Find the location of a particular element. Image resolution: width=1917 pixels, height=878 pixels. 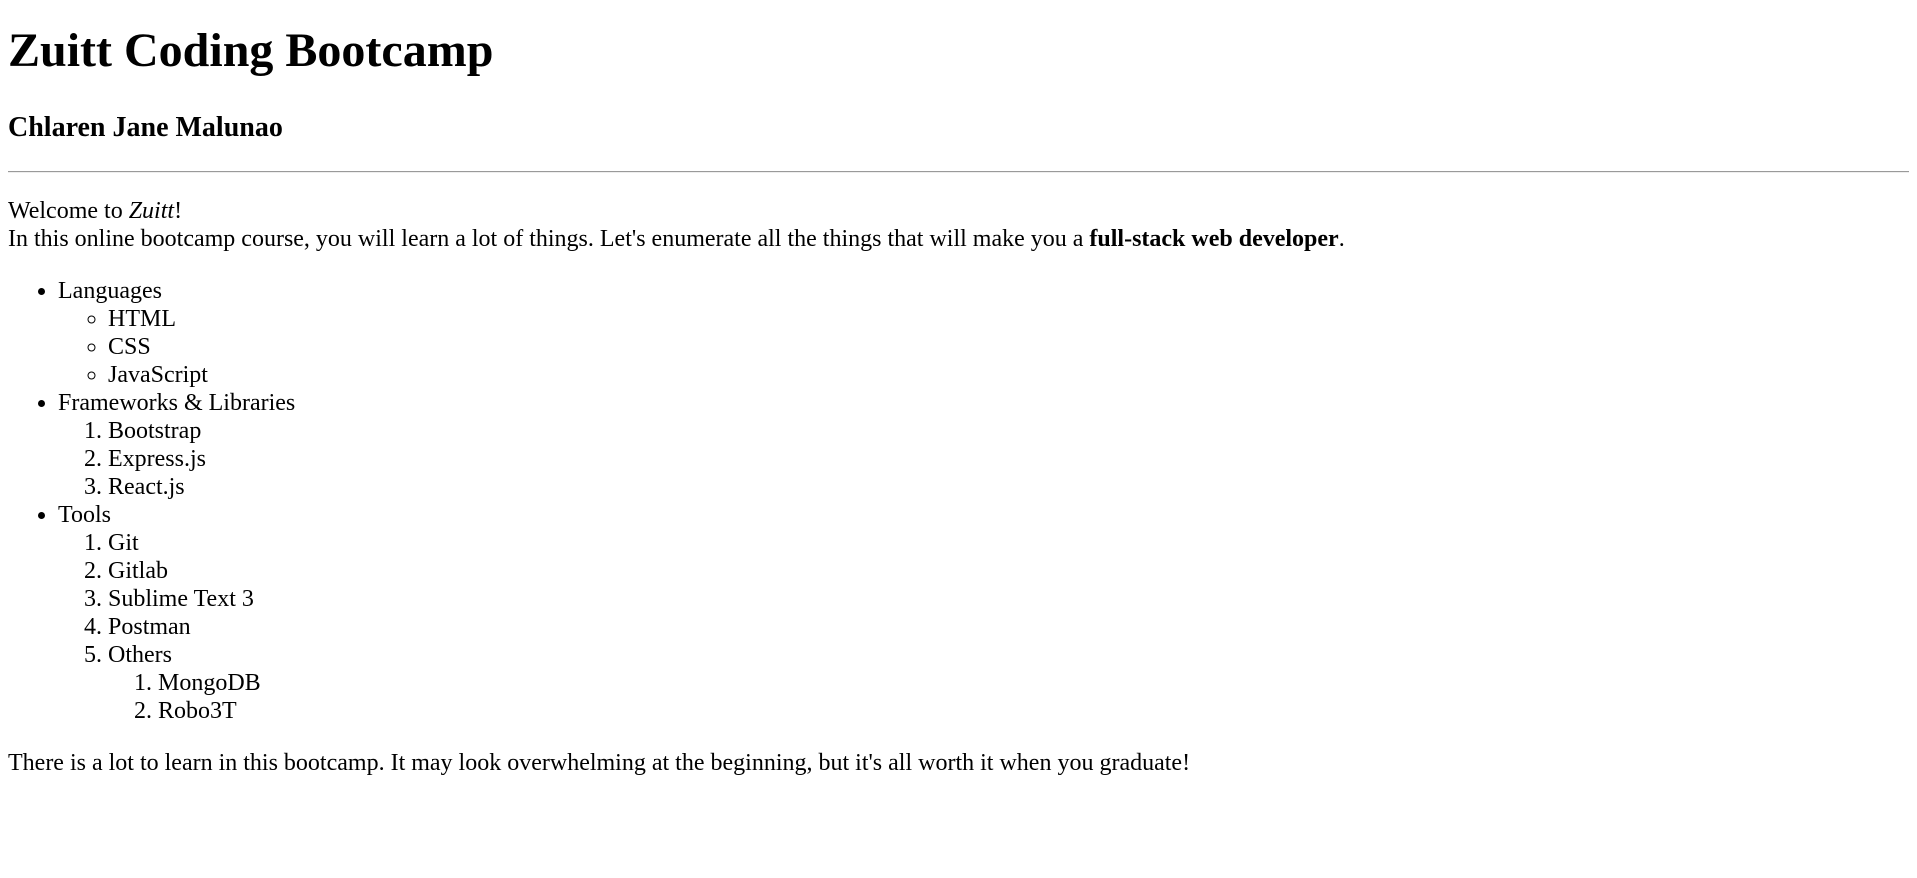

list-item: JavaScript is located at coordinates (1008, 375).